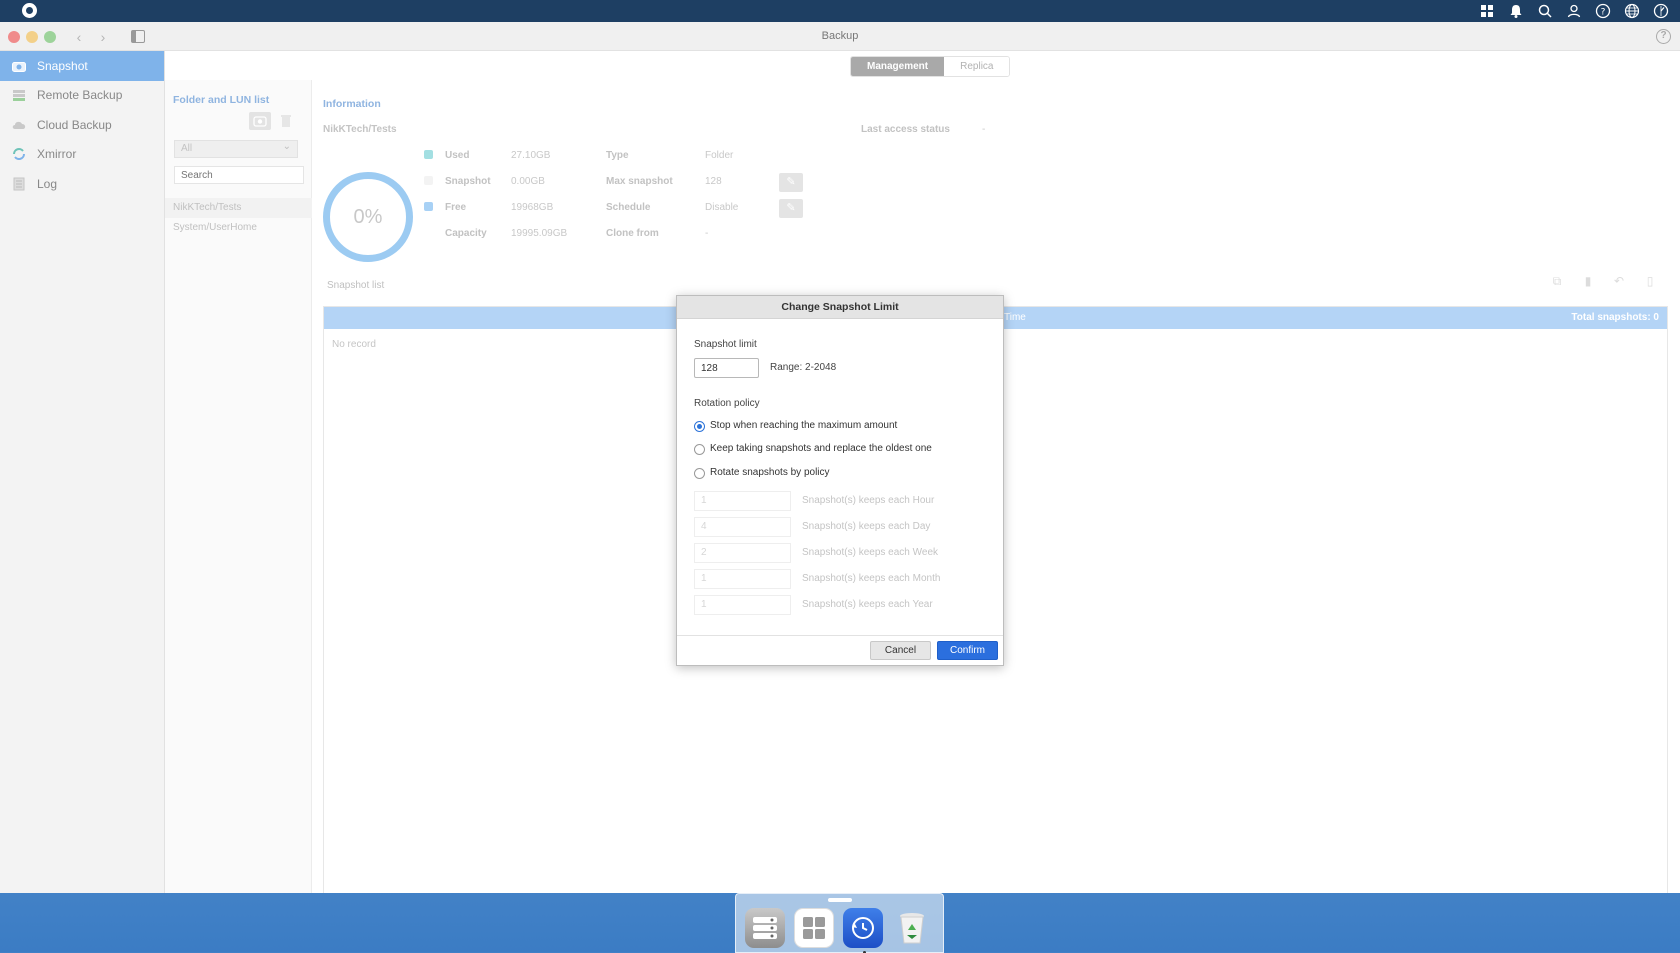 The image size is (1680, 953). I want to click on dock-handle, so click(840, 900).